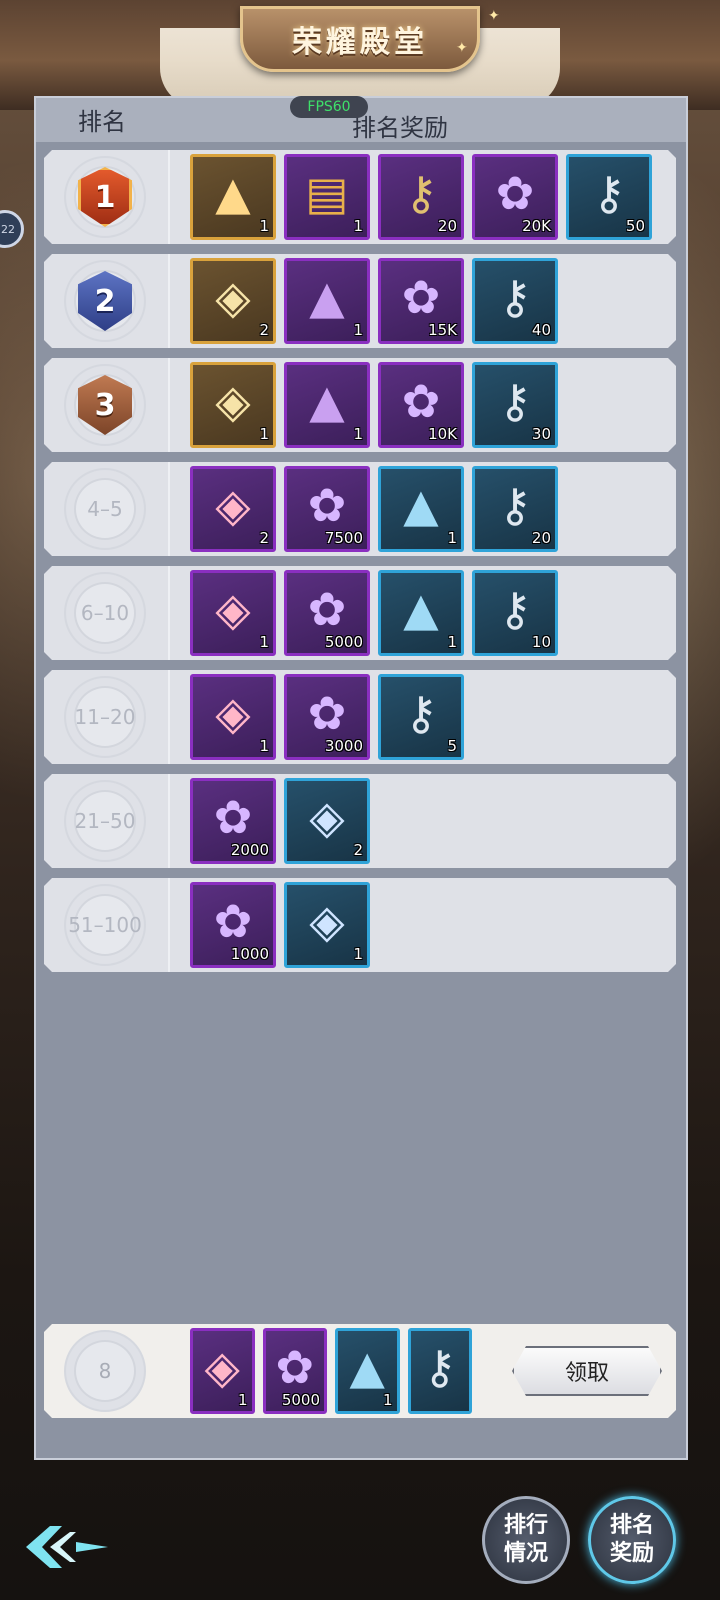 This screenshot has height=1600, width=720. Describe the element at coordinates (515, 197) in the screenshot. I see `flower-reward-item: ✿ 20K` at that location.